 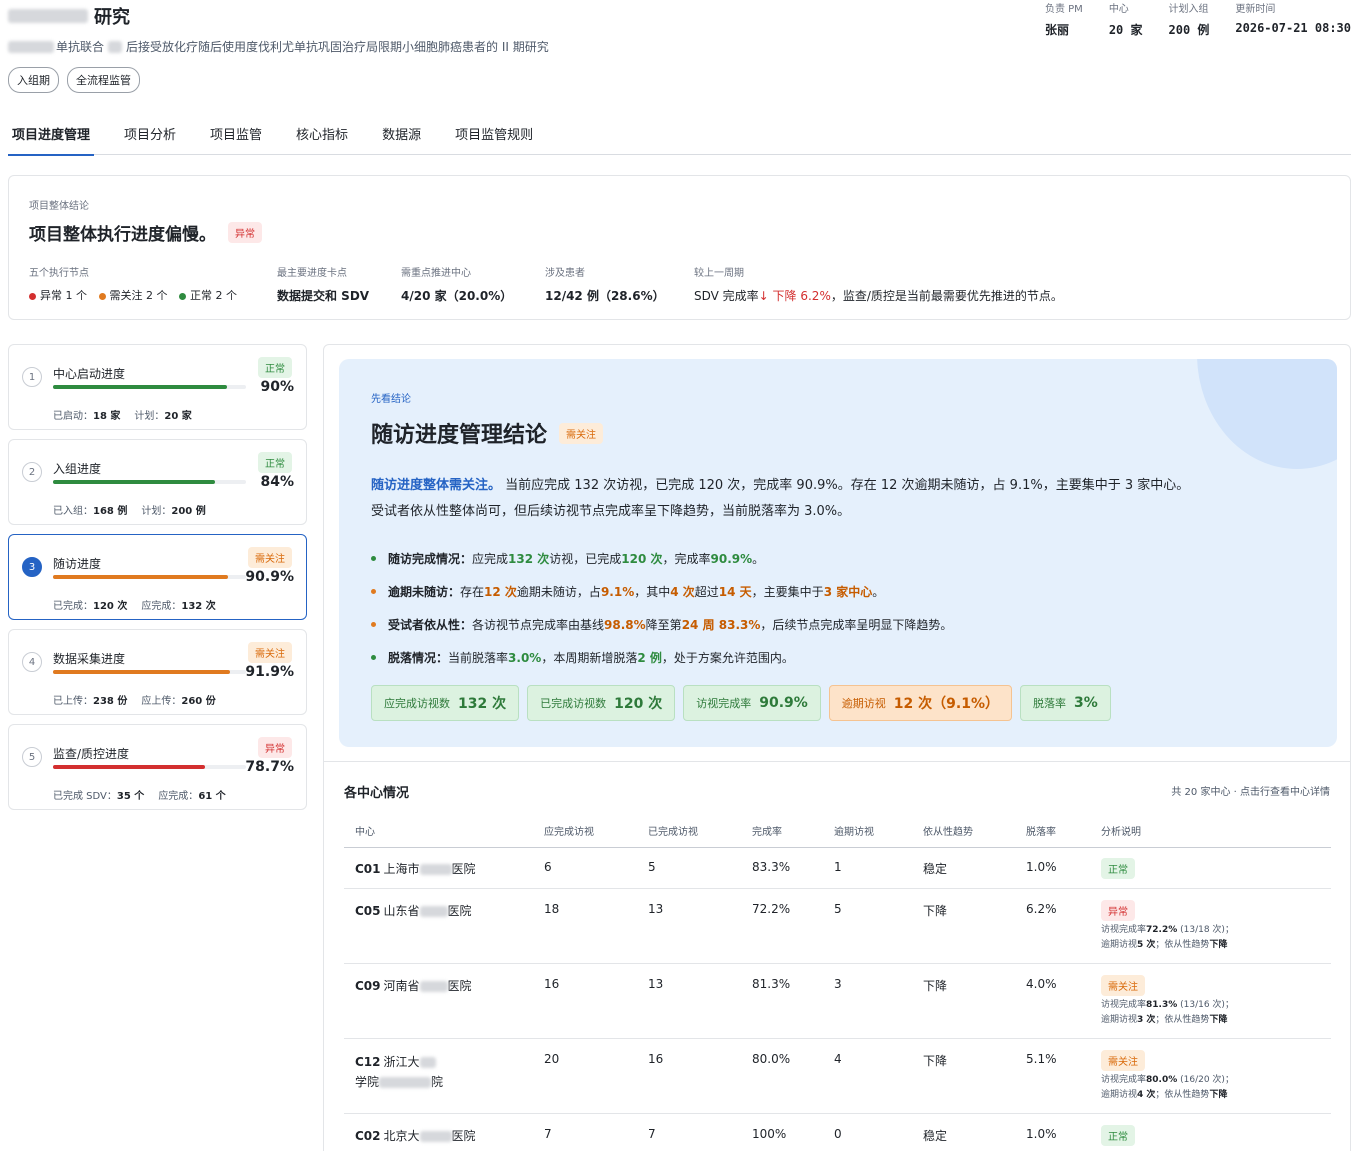 What do you see at coordinates (413, 911) in the screenshot?
I see `center-name: C05 山东省 医院` at bounding box center [413, 911].